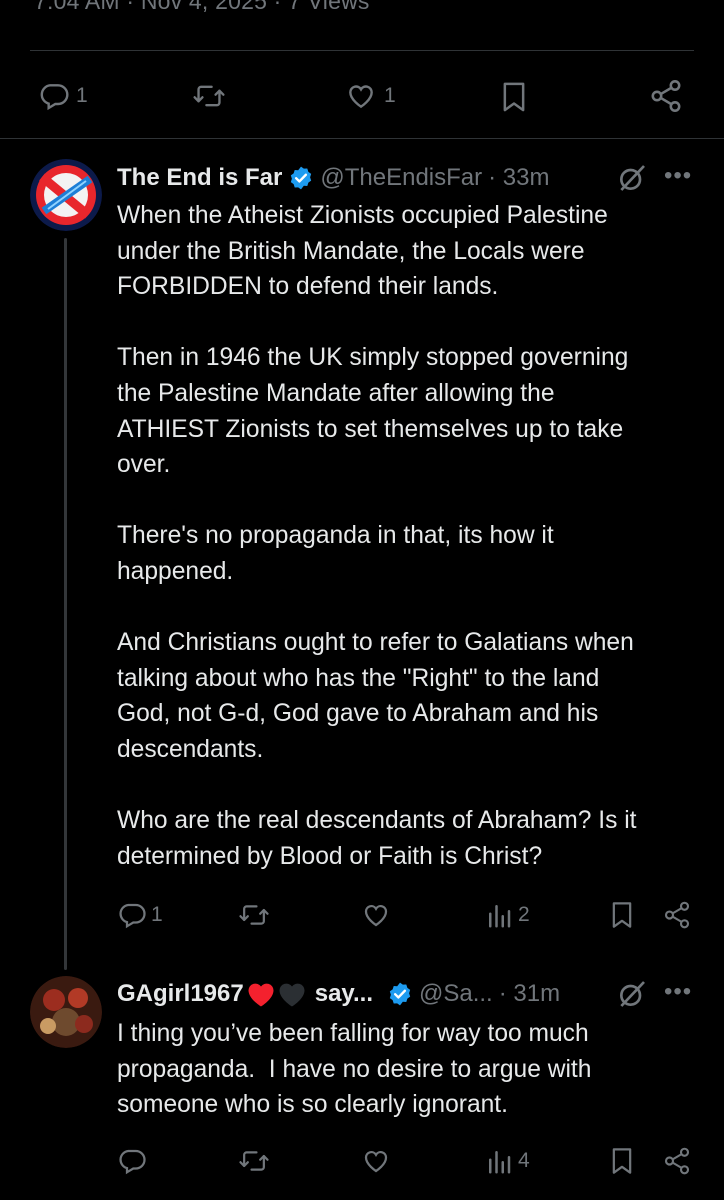 This screenshot has width=724, height=1200. I want to click on timestamp: · 33m, so click(518, 178).